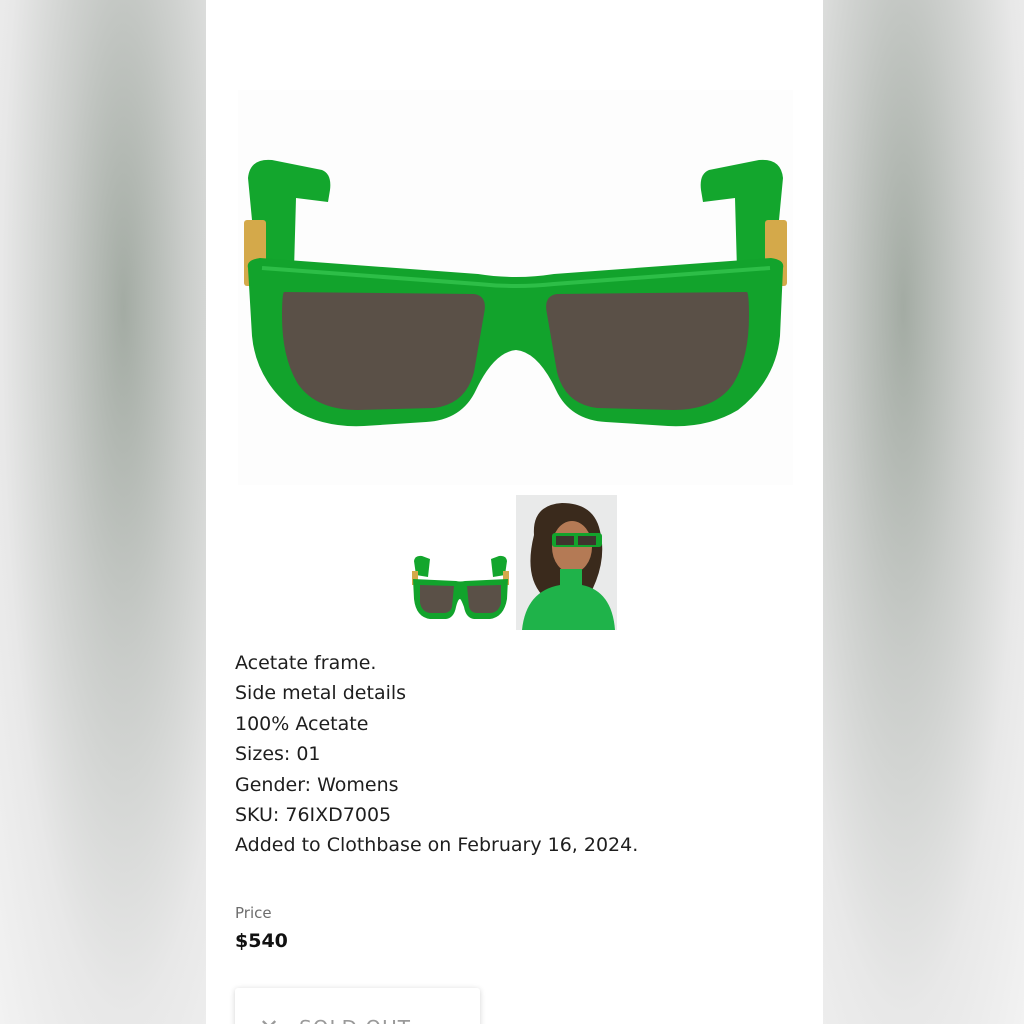 Image resolution: width=1024 pixels, height=1024 pixels. Describe the element at coordinates (302, 723) in the screenshot. I see `detail-composition: 100% Acetate` at that location.